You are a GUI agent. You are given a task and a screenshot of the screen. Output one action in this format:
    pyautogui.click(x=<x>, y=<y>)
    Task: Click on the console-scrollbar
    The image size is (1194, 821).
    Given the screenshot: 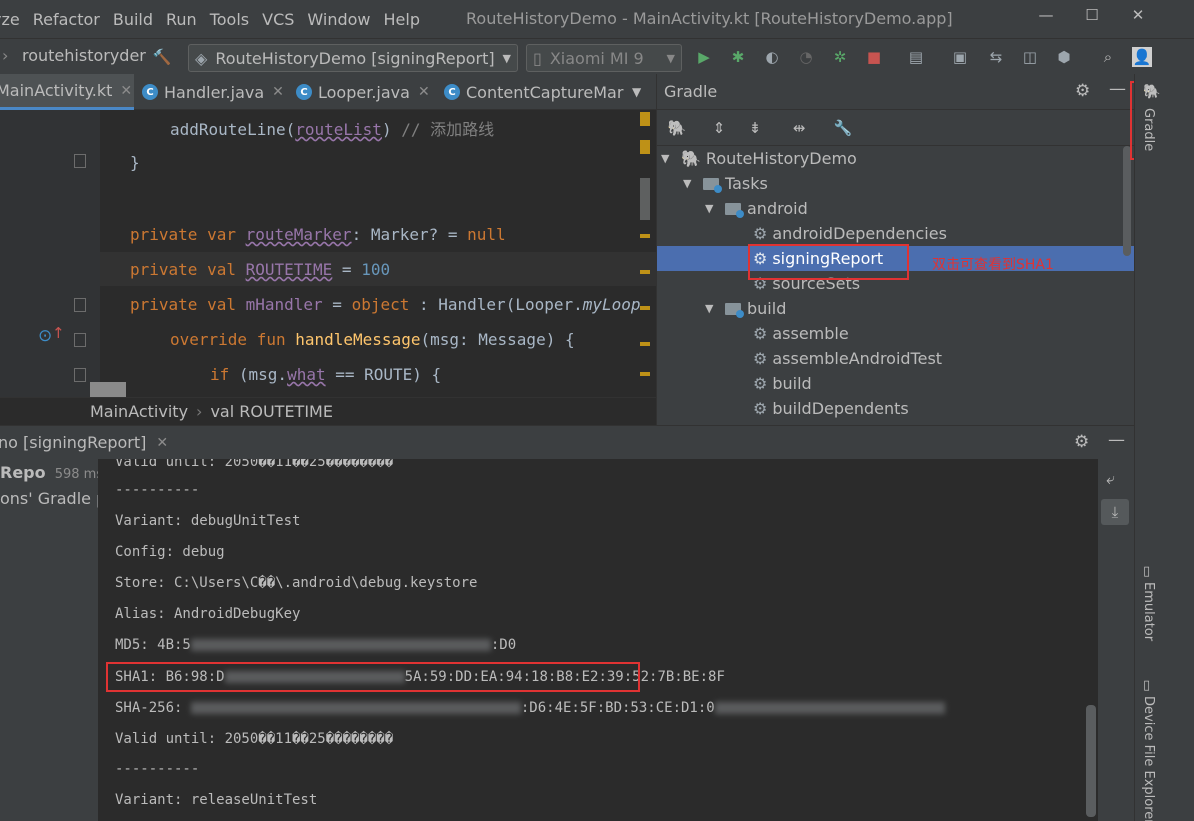 What is the action you would take?
    pyautogui.click(x=1091, y=761)
    